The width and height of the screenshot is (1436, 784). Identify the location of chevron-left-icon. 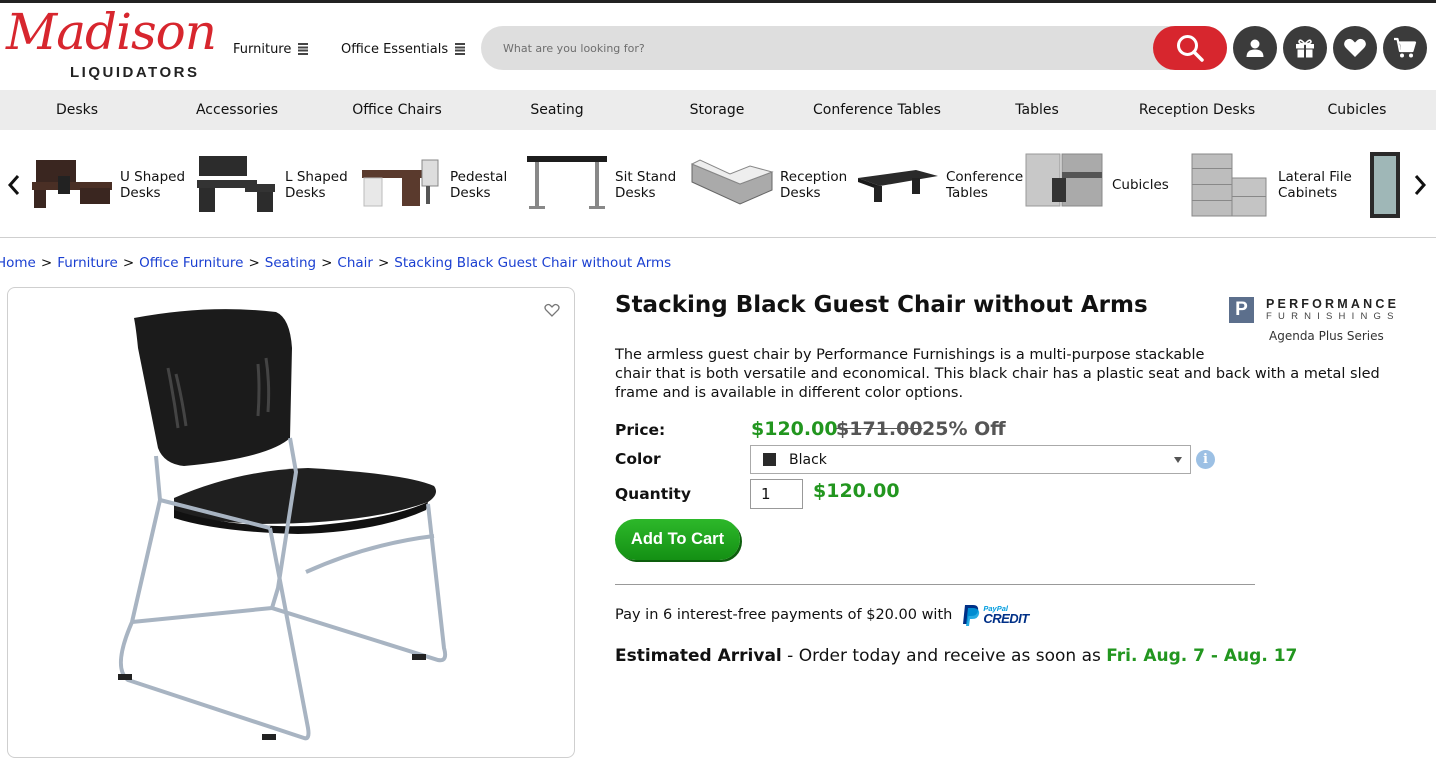
(13, 185).